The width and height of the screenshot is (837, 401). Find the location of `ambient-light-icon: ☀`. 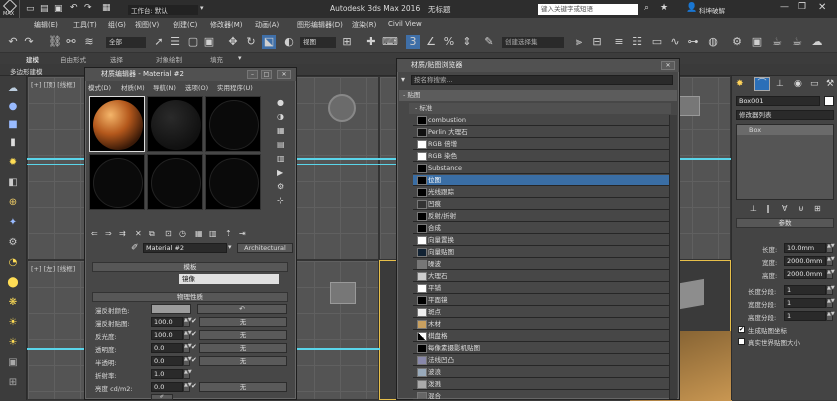

ambient-light-icon: ☀ is located at coordinates (13, 323).